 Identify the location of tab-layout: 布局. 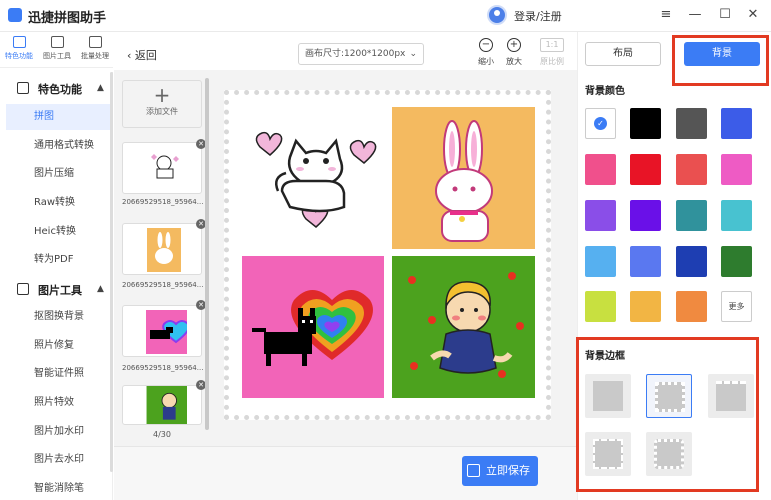
(623, 54).